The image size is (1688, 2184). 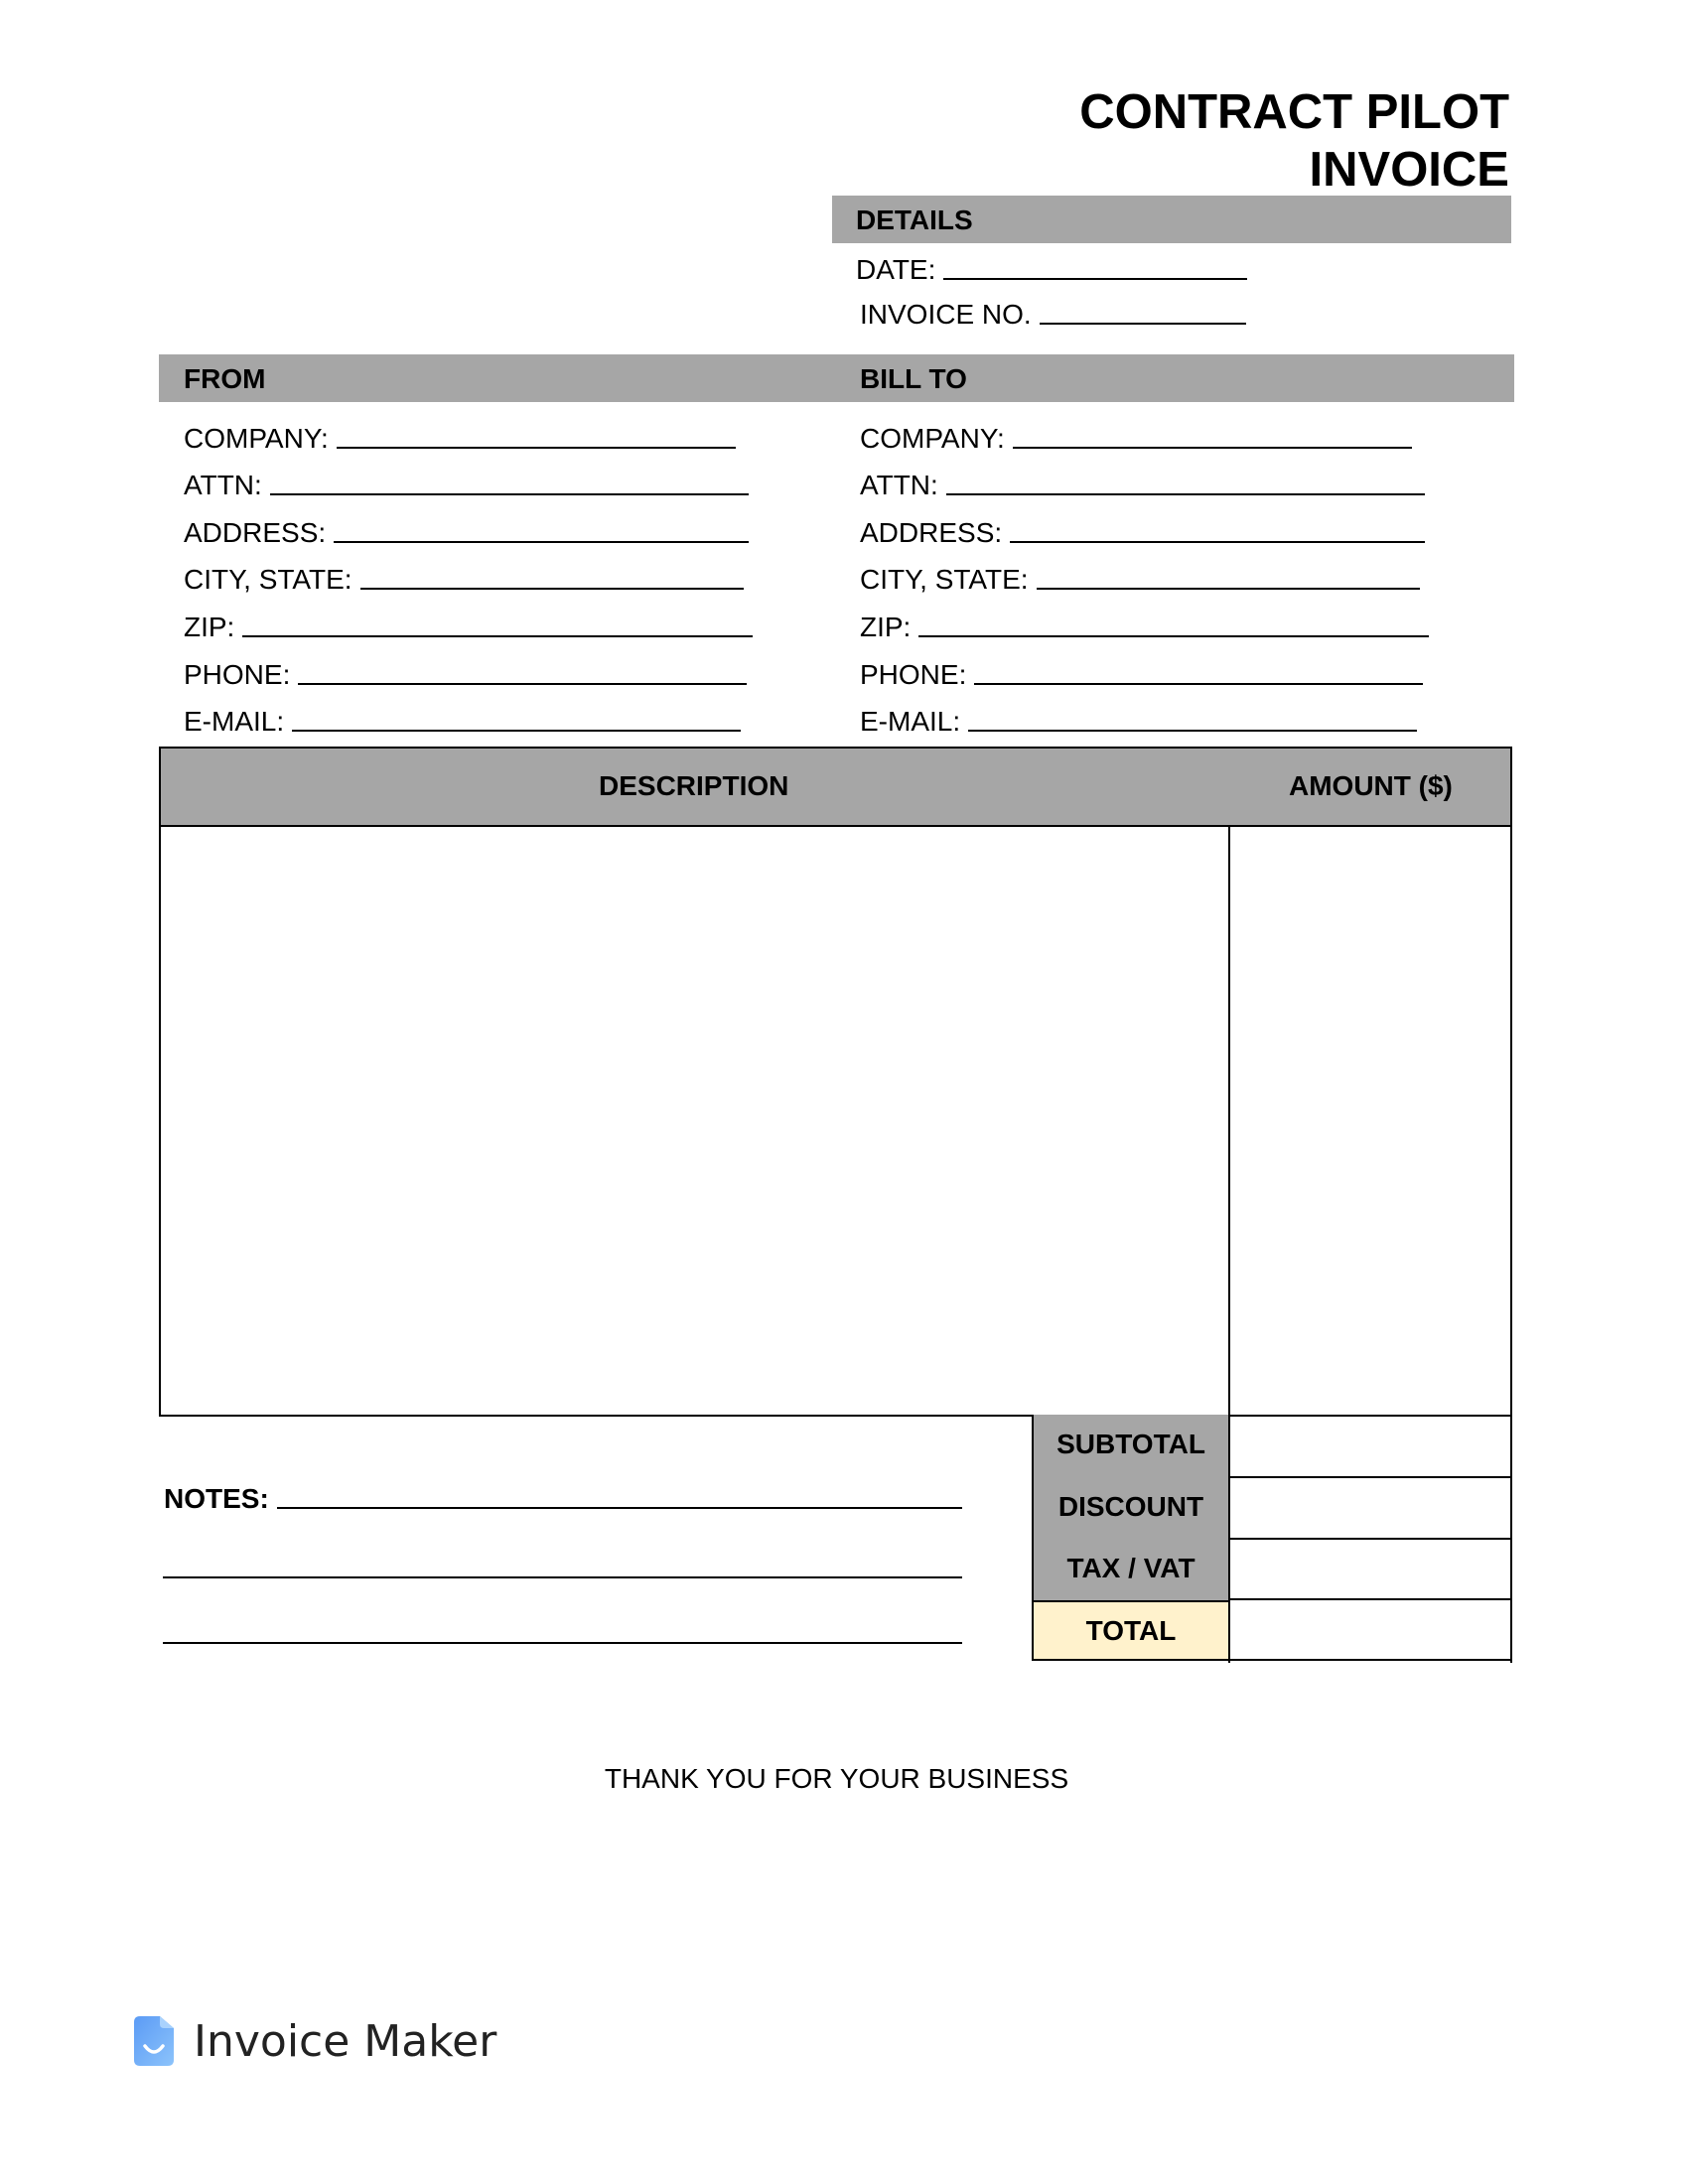 What do you see at coordinates (835, 788) in the screenshot?
I see `table-header-row: DESCRIPTION AMOUNT ($)` at bounding box center [835, 788].